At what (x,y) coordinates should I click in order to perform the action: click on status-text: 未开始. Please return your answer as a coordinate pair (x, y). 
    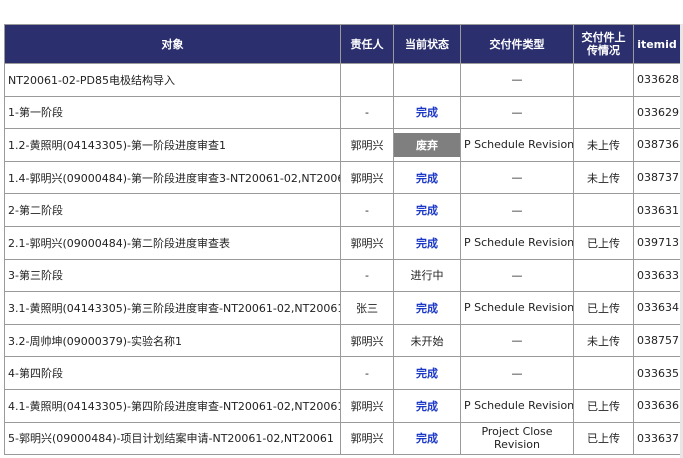
    Looking at the image, I should click on (427, 341).